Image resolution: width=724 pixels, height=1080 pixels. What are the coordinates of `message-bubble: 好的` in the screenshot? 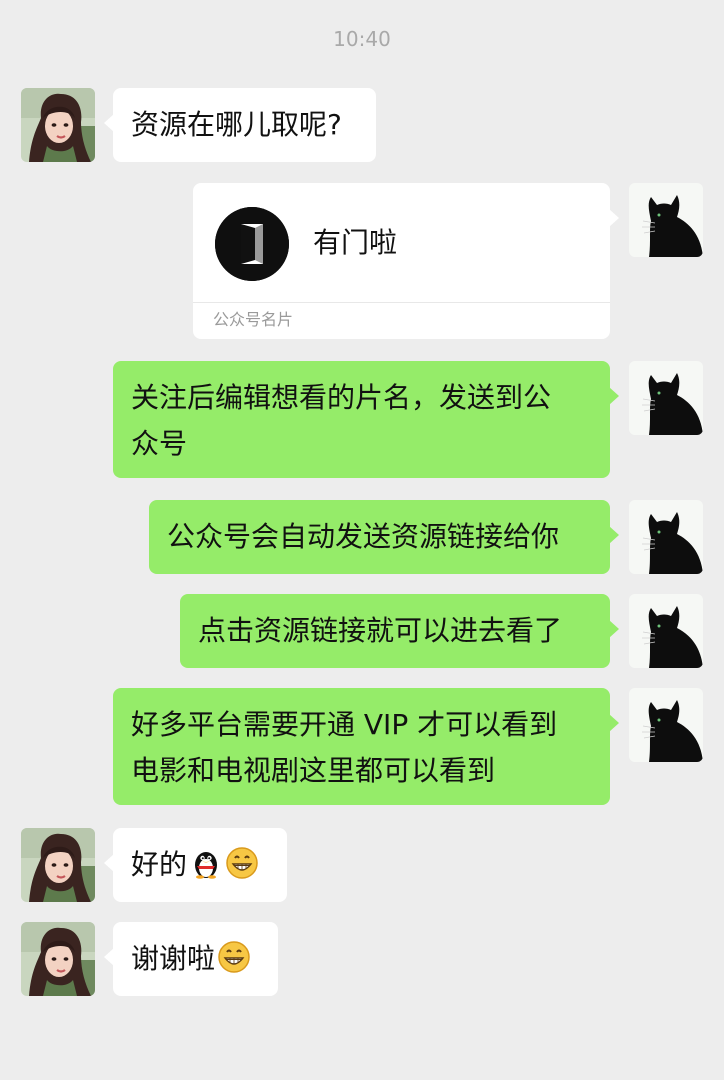 It's located at (195, 865).